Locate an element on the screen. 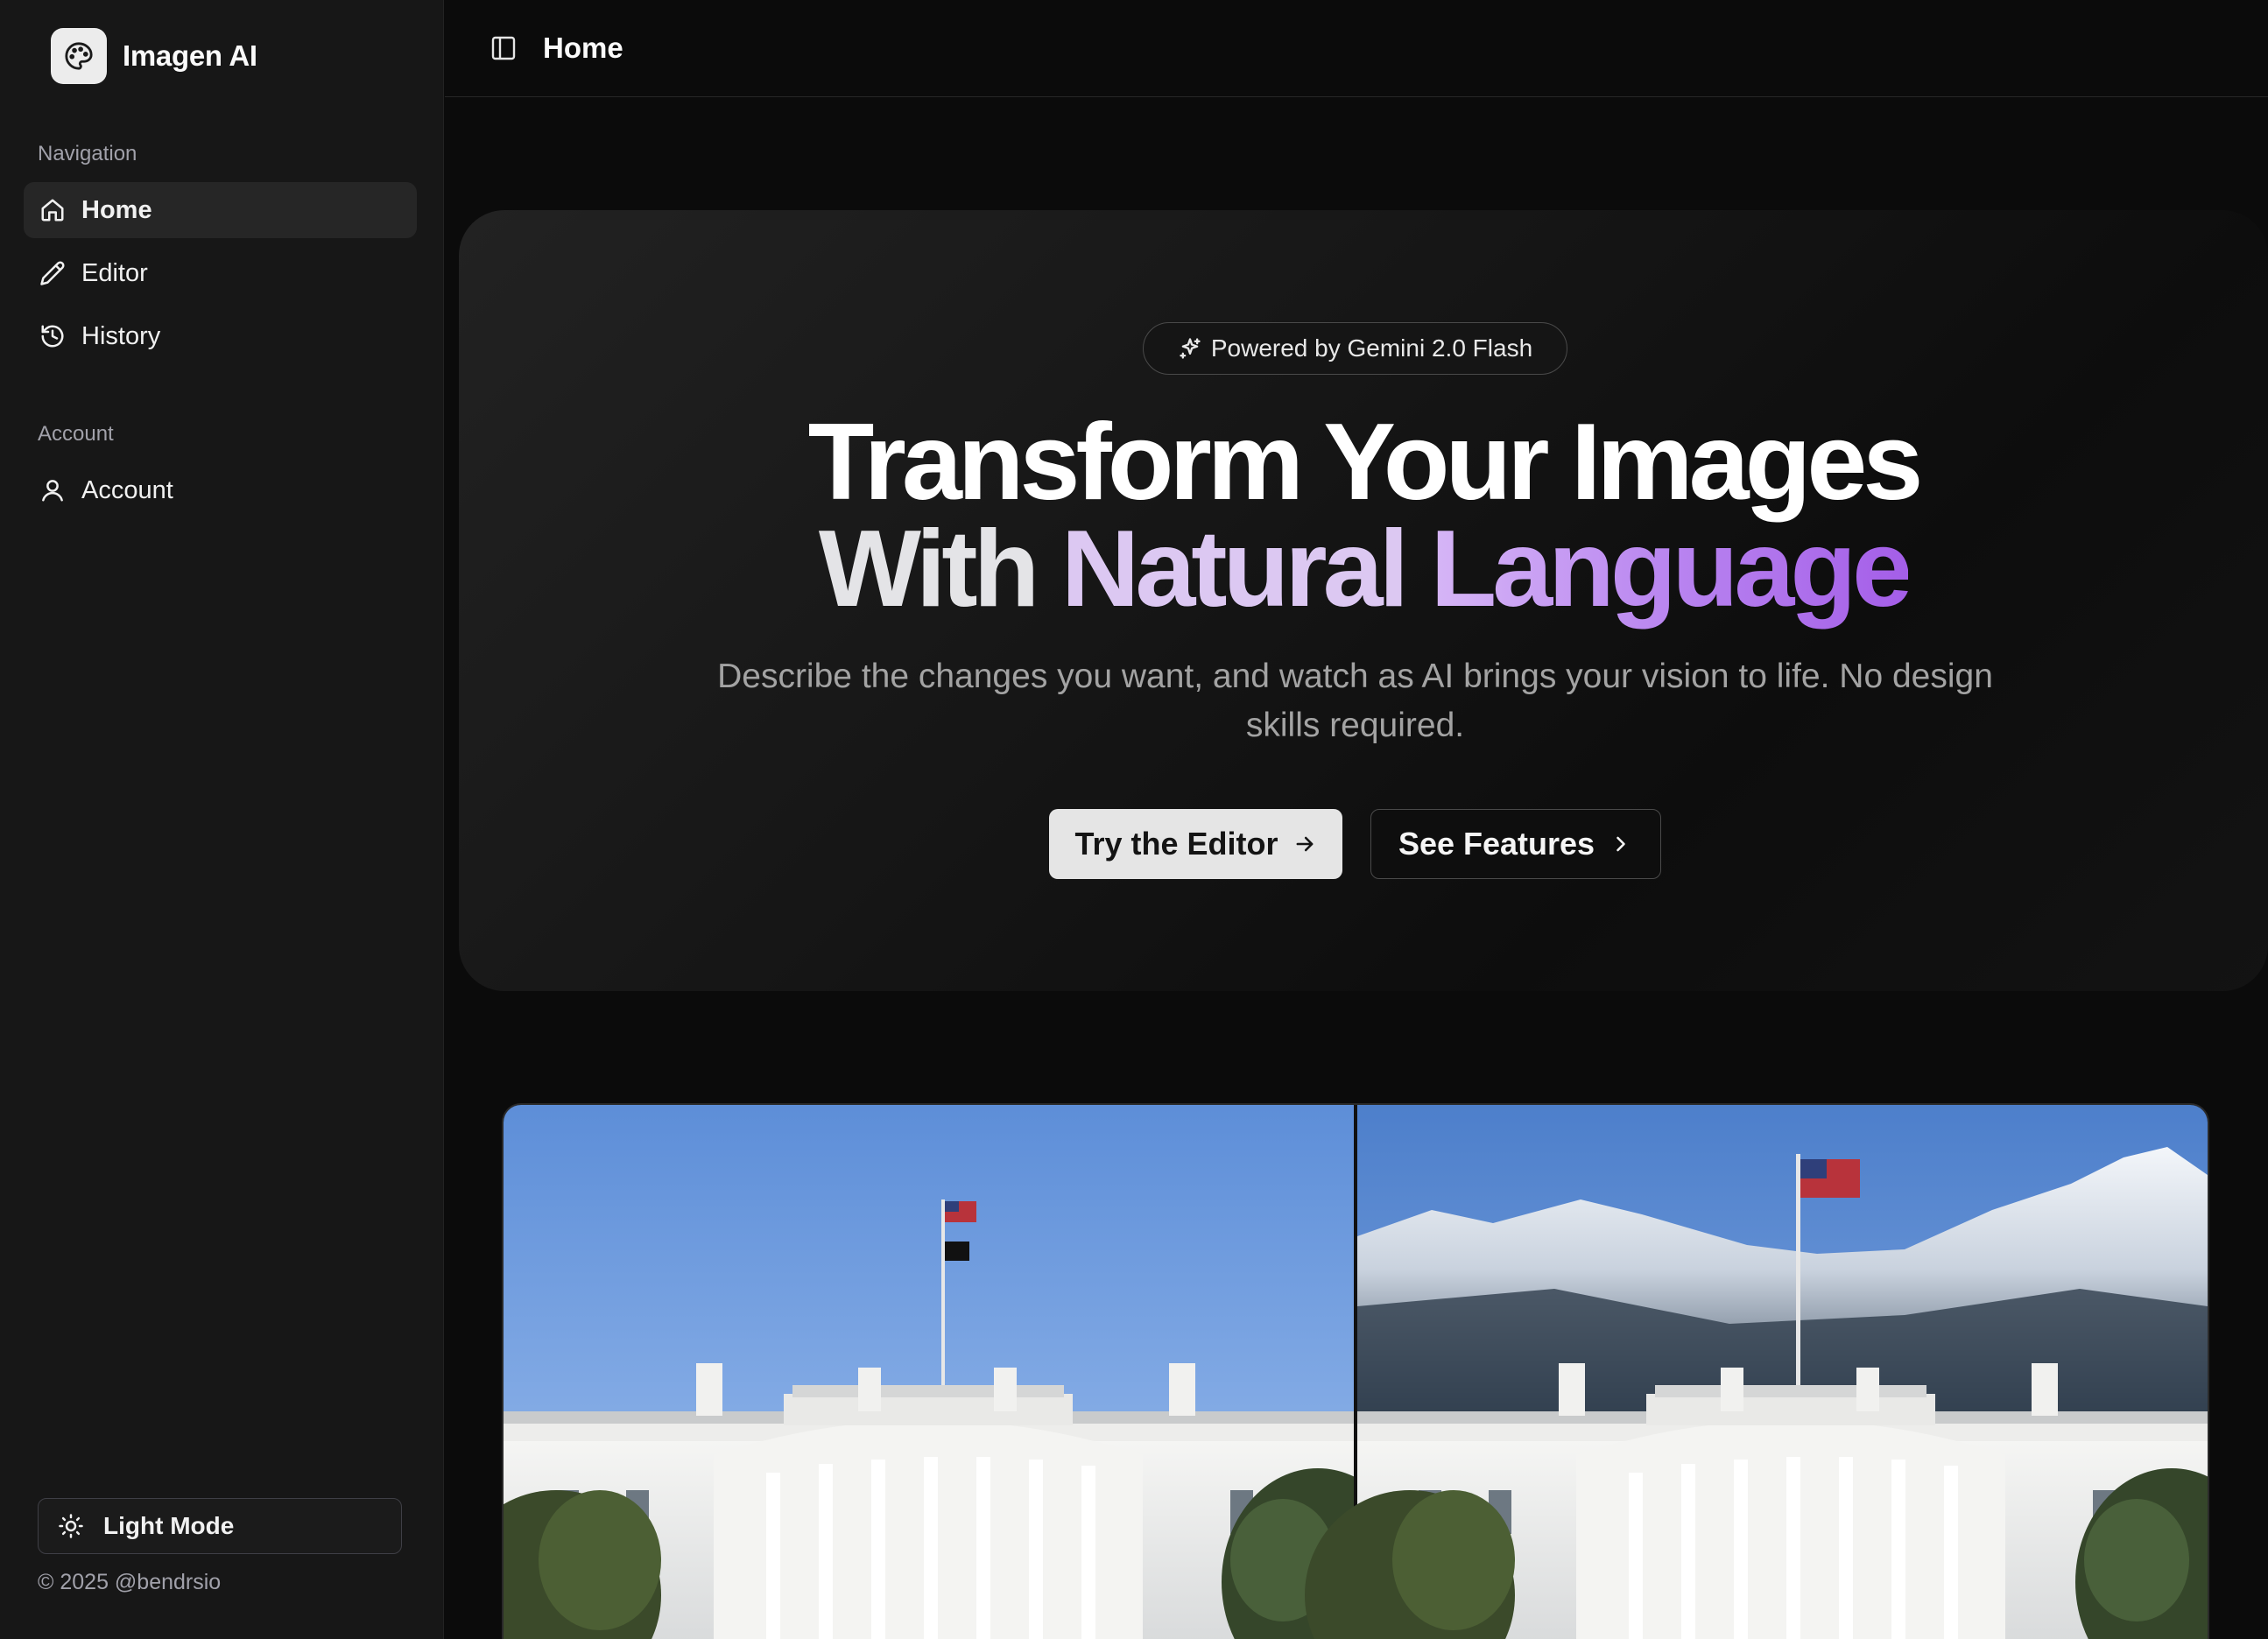  sidebar-item-history: History is located at coordinates (220, 336).